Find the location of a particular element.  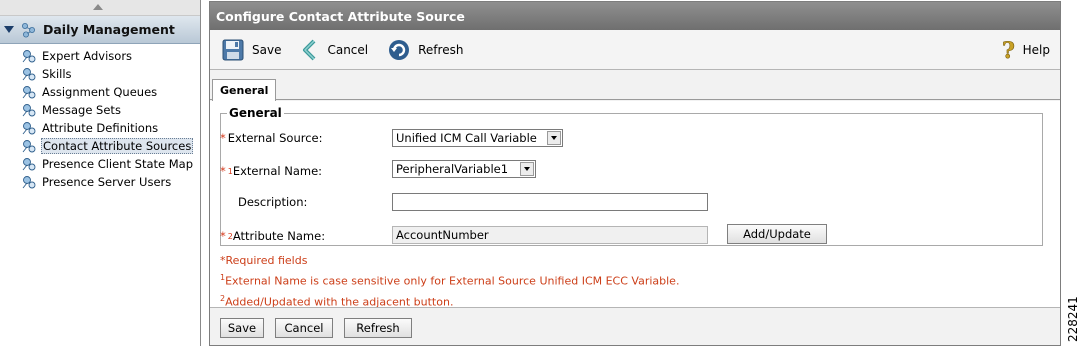

floppy-disk-icon is located at coordinates (233, 49).